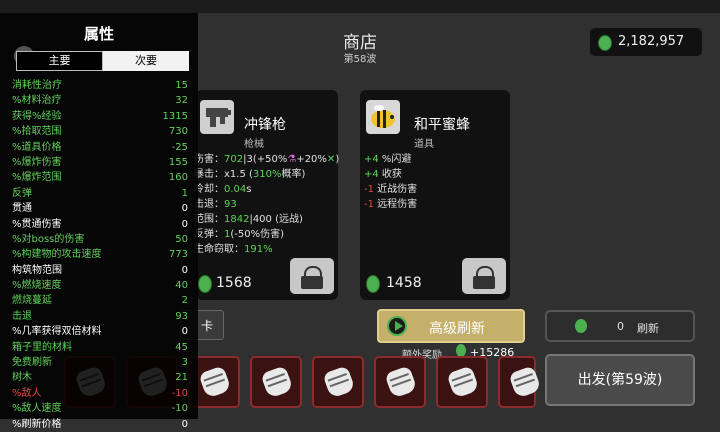  I want to click on attribute-row: %构建物的攻击速度 773, so click(101, 254).